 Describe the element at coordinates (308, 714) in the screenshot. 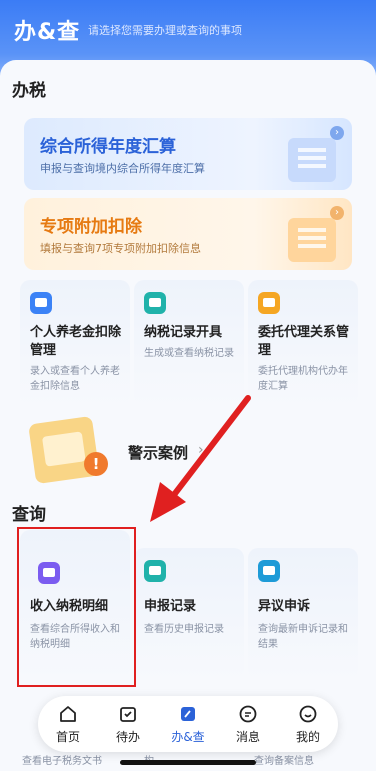

I see `profile-icon` at that location.